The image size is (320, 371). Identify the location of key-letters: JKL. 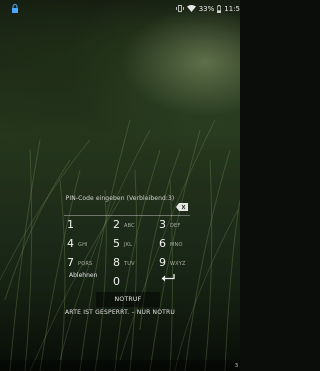
(128, 245).